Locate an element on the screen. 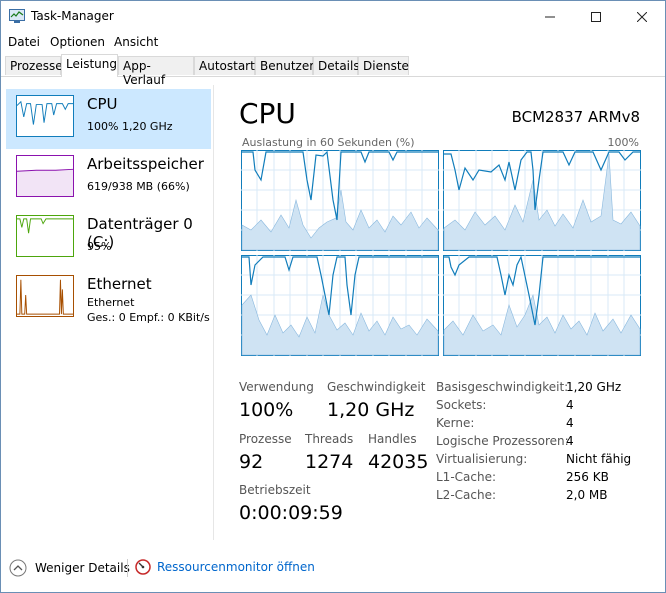 The image size is (666, 593). cpu-label: CPU is located at coordinates (102, 104).